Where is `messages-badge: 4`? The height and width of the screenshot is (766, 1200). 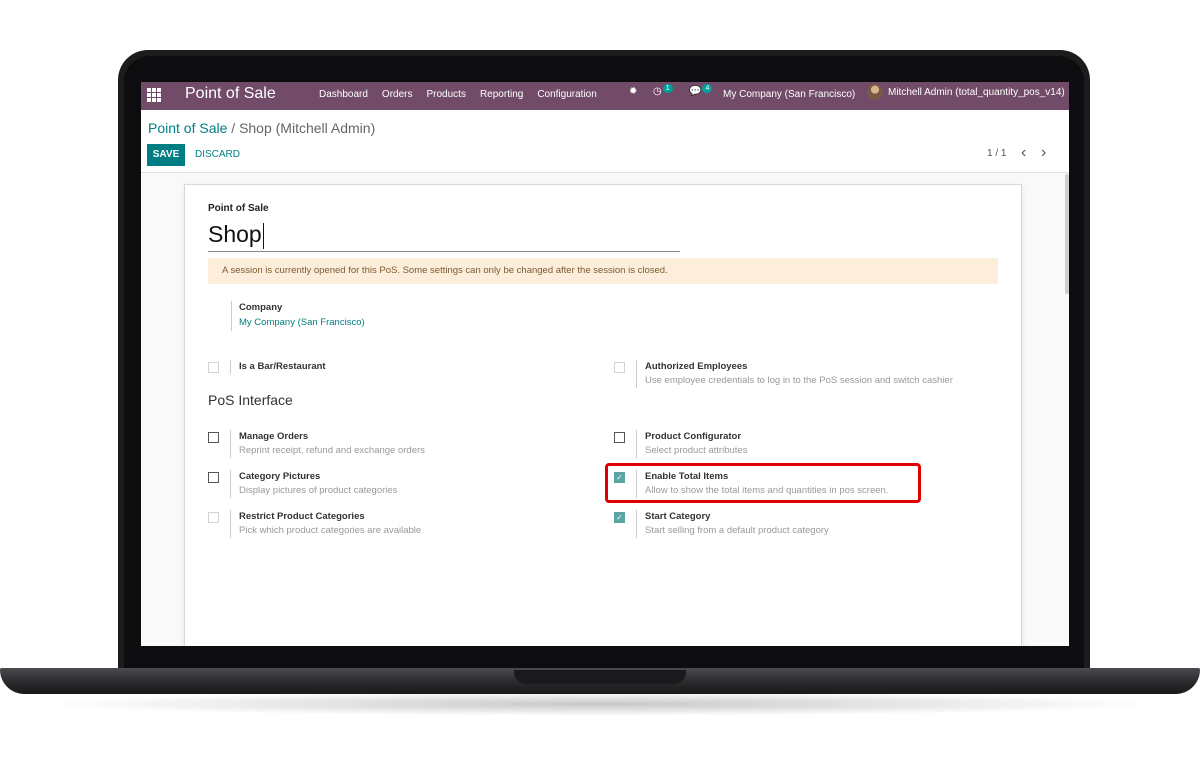 messages-badge: 4 is located at coordinates (707, 88).